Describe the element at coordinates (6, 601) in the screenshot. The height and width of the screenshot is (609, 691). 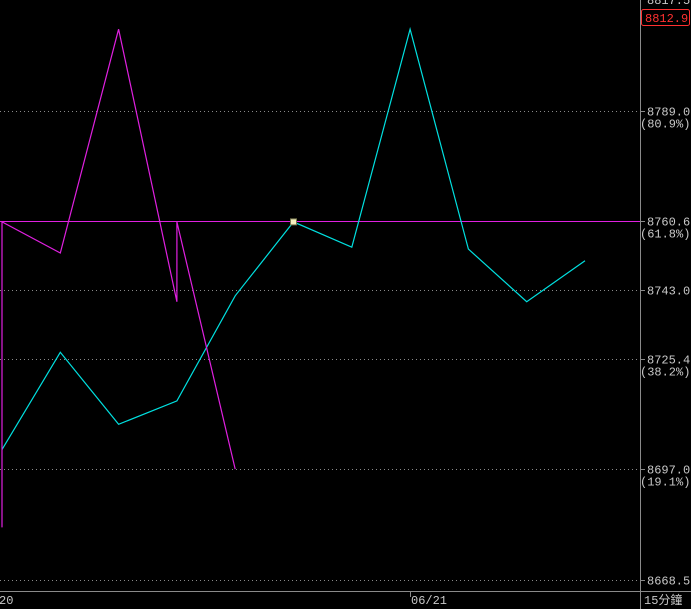
I see `time-label-left: 20` at that location.